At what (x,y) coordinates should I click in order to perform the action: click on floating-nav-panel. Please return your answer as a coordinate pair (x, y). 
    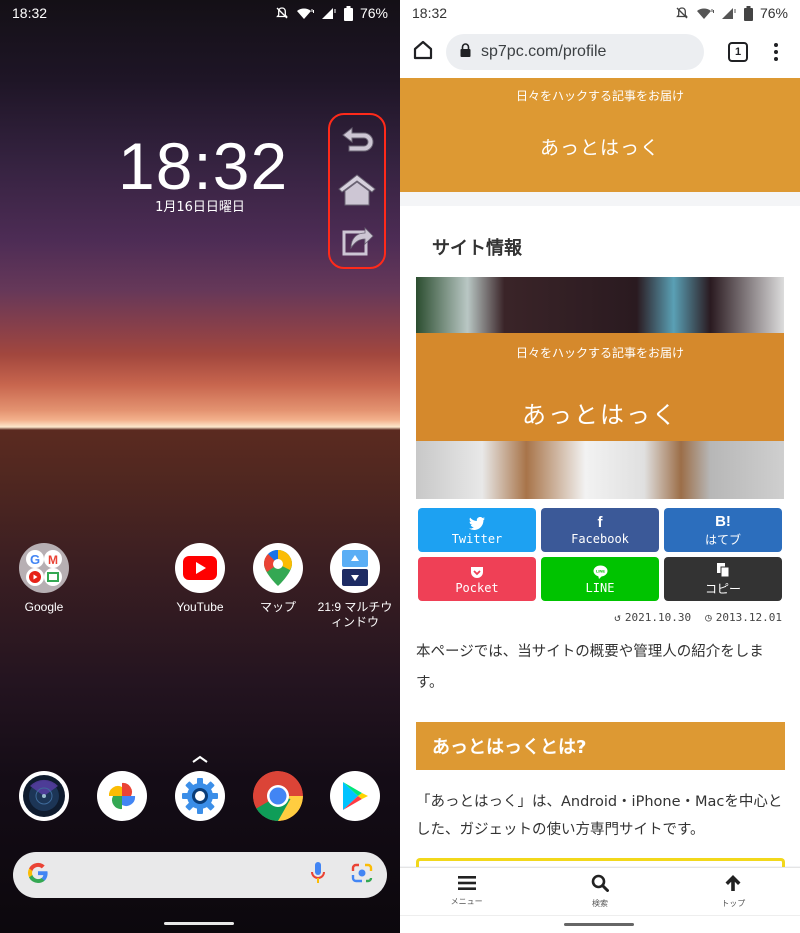
    Looking at the image, I should click on (357, 191).